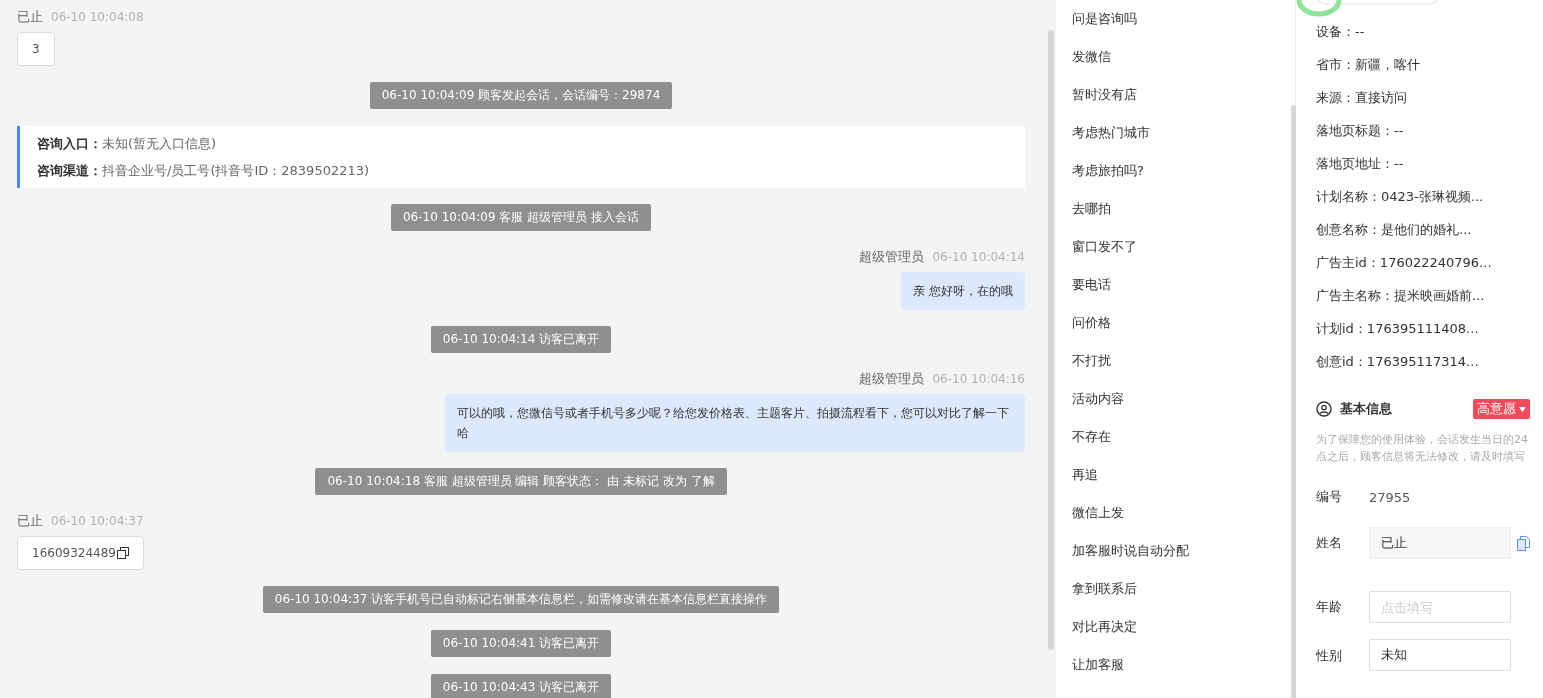 The image size is (1543, 698). What do you see at coordinates (1422, 448) in the screenshot?
I see `notice-text: 为了保障您的使用体验，会话发生当日的24点之后，顾客信息将无法修改，请及时填写` at bounding box center [1422, 448].